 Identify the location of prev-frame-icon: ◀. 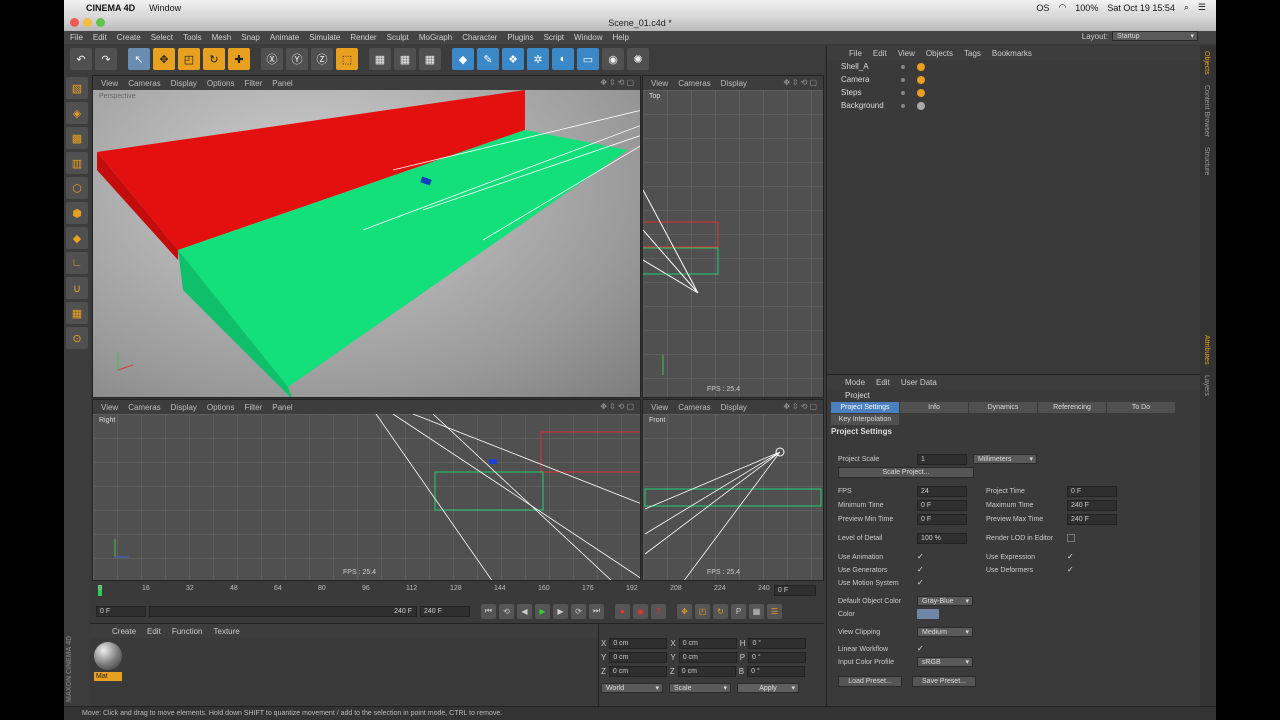
(524, 611).